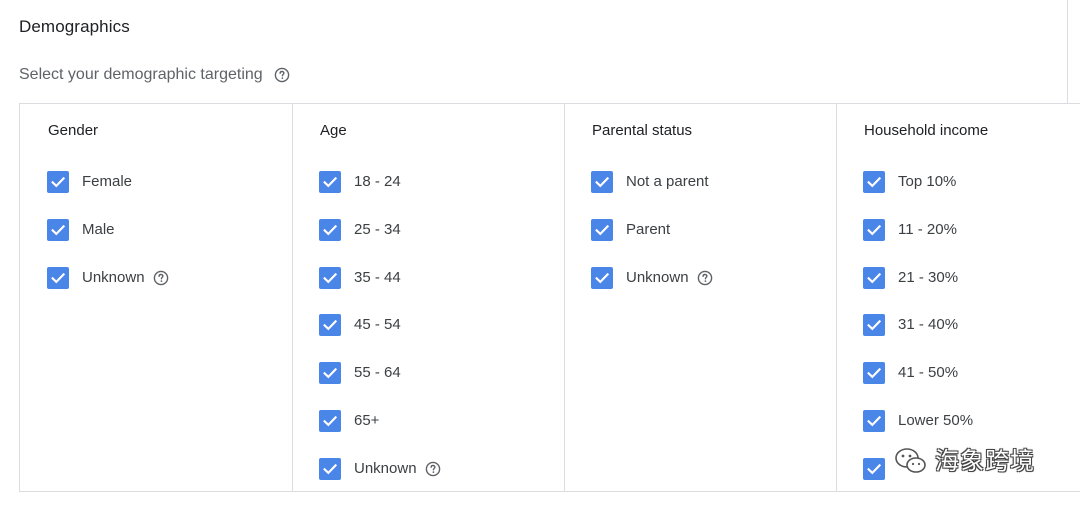 This screenshot has width=1080, height=509. I want to click on checkbox-option: 18 - 24, so click(360, 182).